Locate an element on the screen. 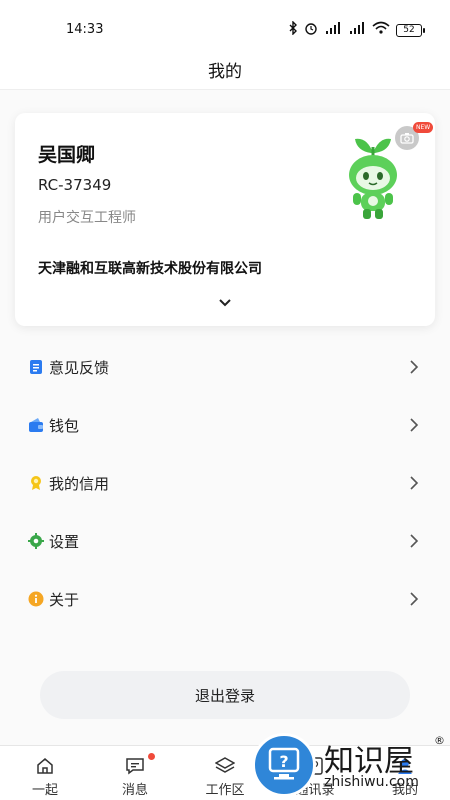  page-title: 我的 is located at coordinates (225, 72).